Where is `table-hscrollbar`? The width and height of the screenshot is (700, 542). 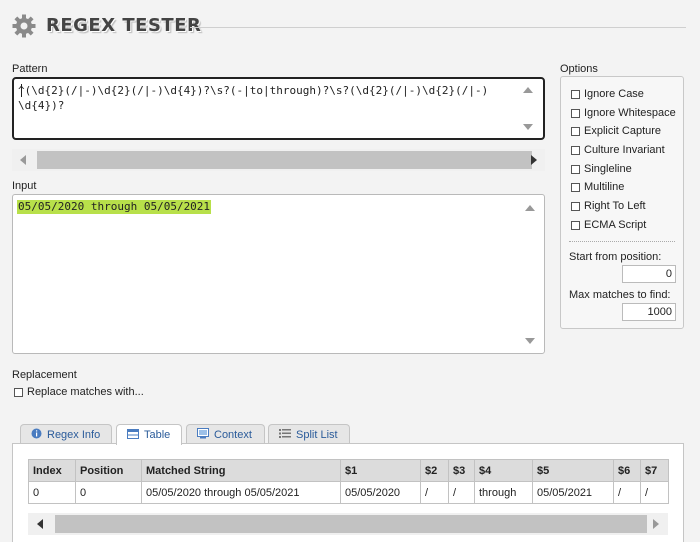
table-hscrollbar is located at coordinates (348, 524).